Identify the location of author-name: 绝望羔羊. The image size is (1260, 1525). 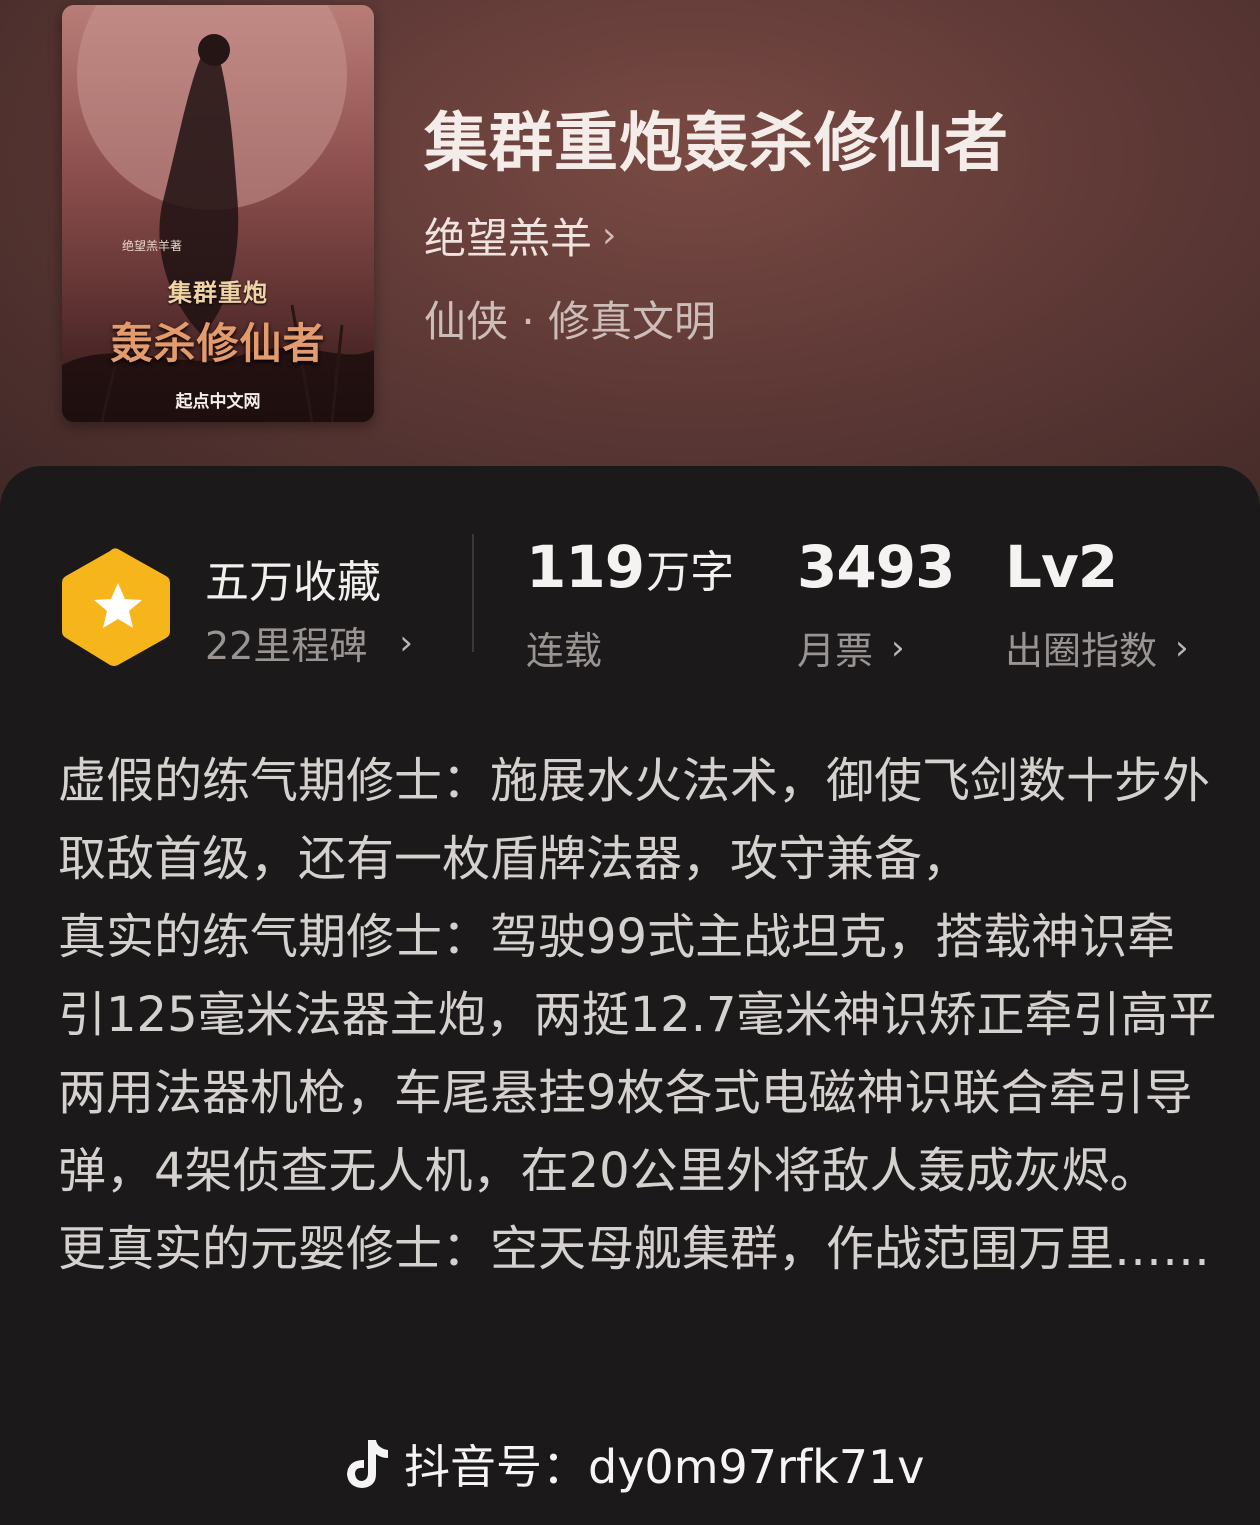
(508, 238).